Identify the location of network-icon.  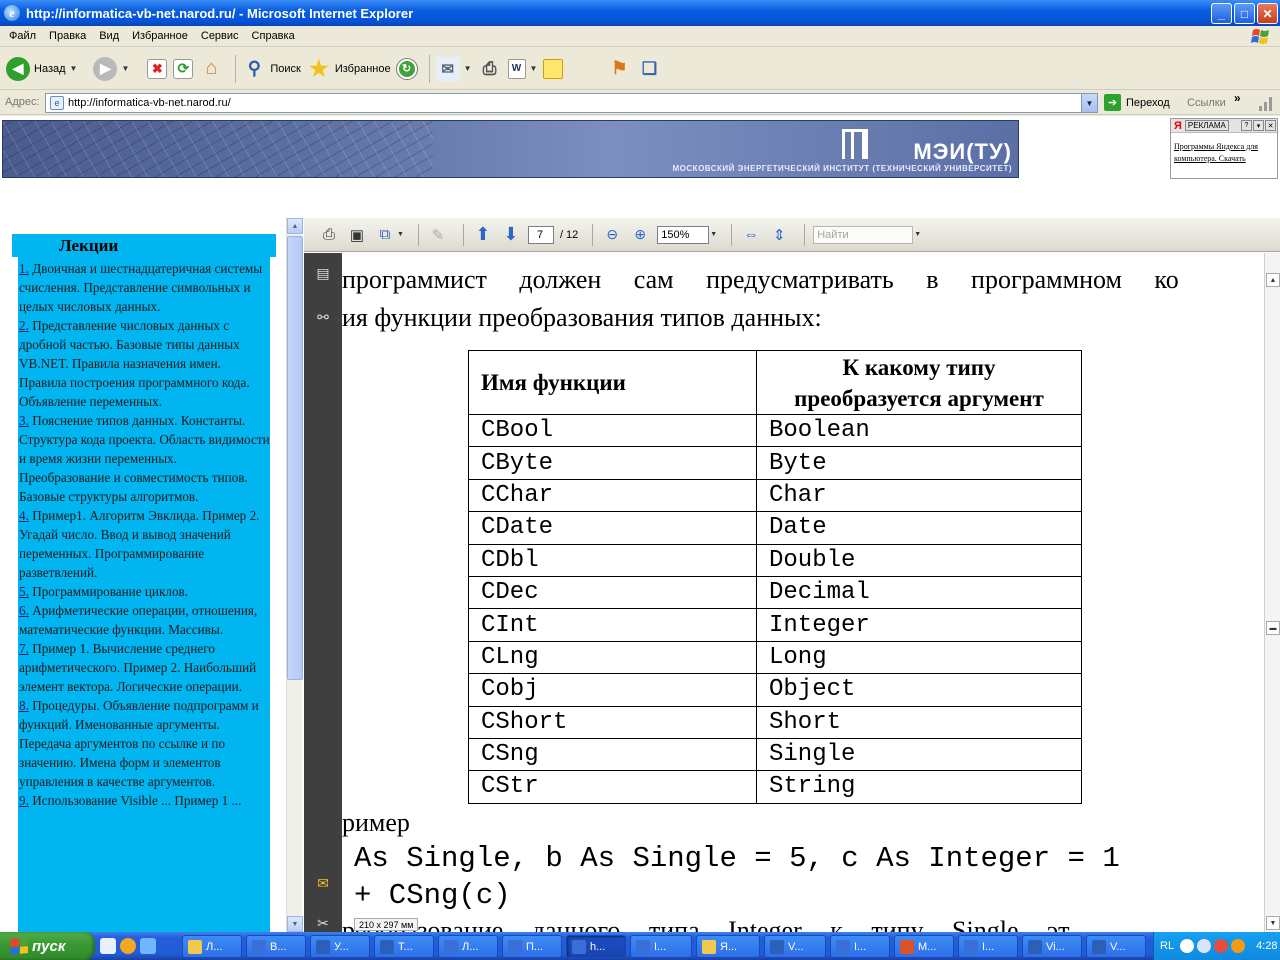
(1204, 946).